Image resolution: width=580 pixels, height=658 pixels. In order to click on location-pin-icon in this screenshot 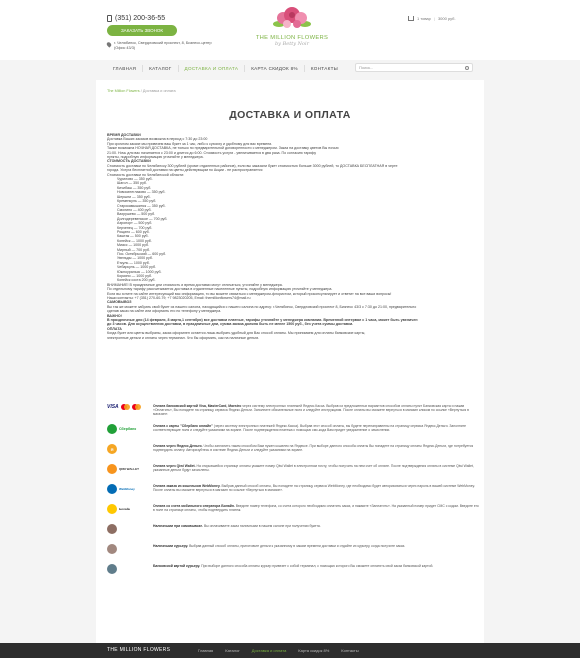, I will do `click(109, 44)`.